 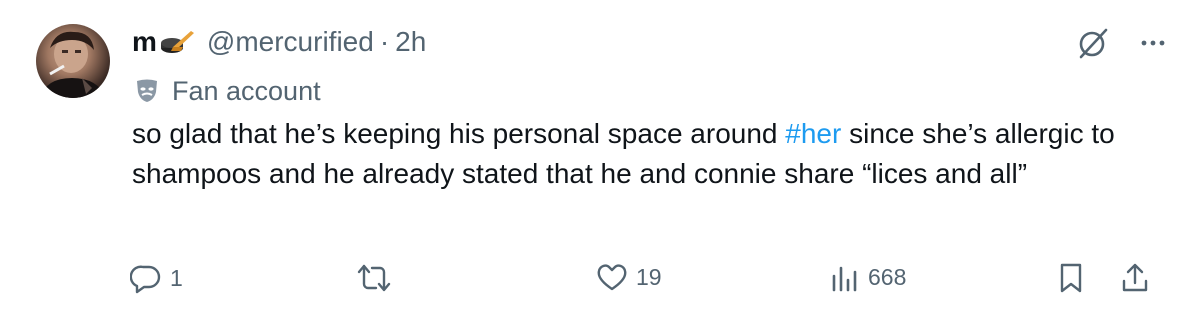 I want to click on tweet-header: m @mercurified · 2h, so click(x=279, y=42).